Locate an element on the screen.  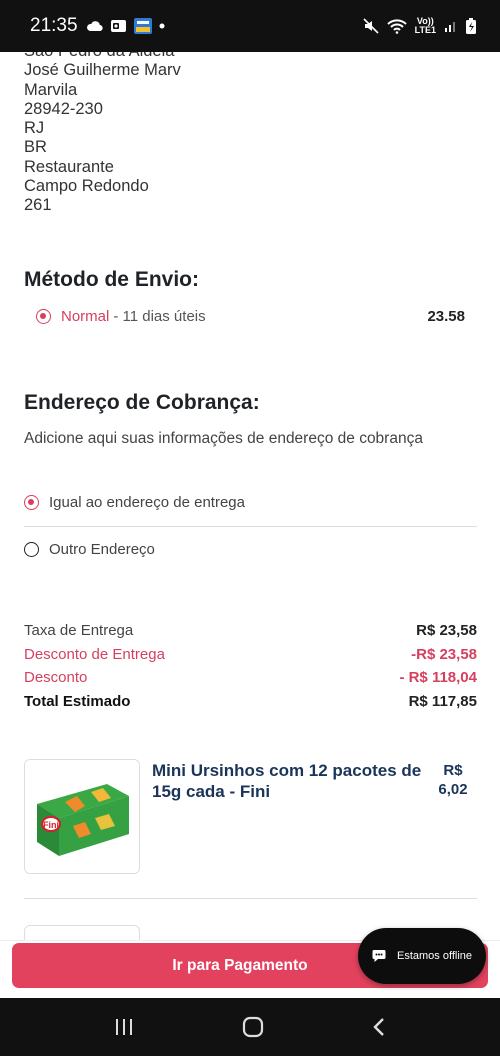
billing-address-title: Endereço de Cobrança: is located at coordinates (142, 402).